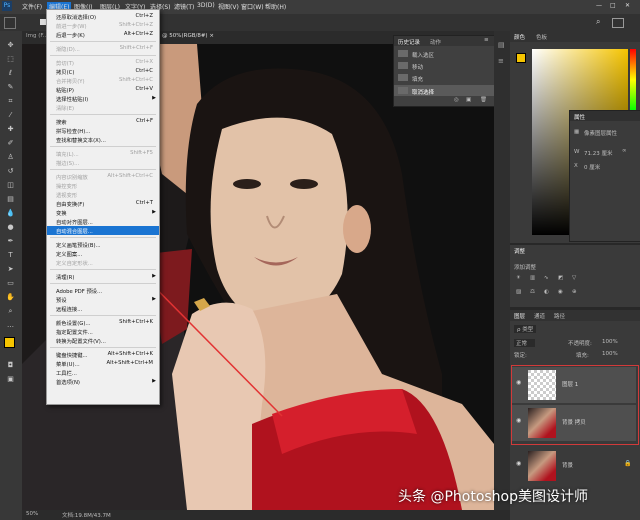 The height and width of the screenshot is (520, 640). I want to click on zoom-level: 50%, so click(32, 514).